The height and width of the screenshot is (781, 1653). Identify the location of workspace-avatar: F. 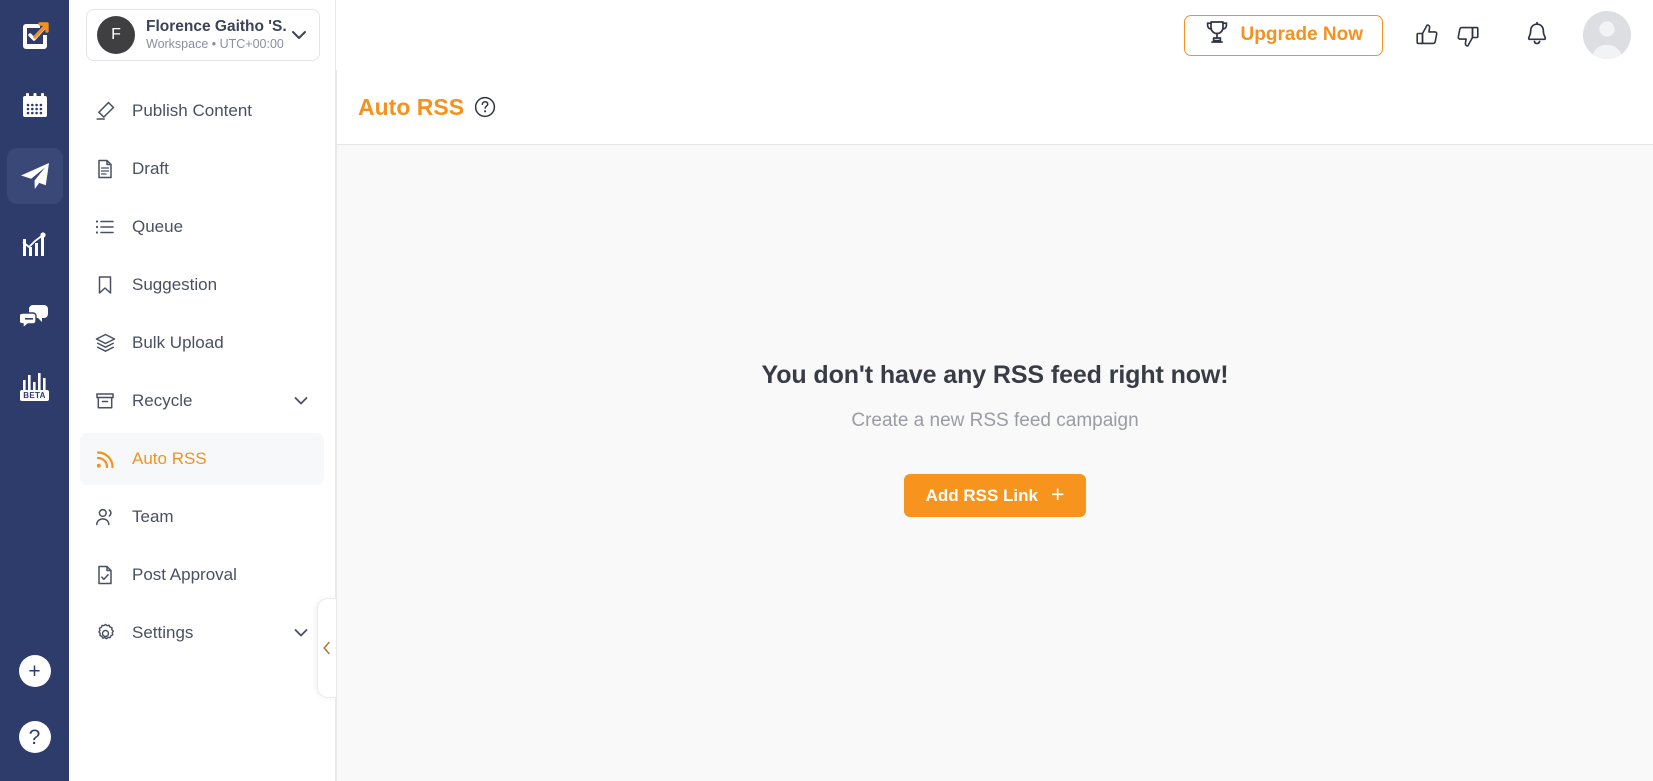
(116, 35).